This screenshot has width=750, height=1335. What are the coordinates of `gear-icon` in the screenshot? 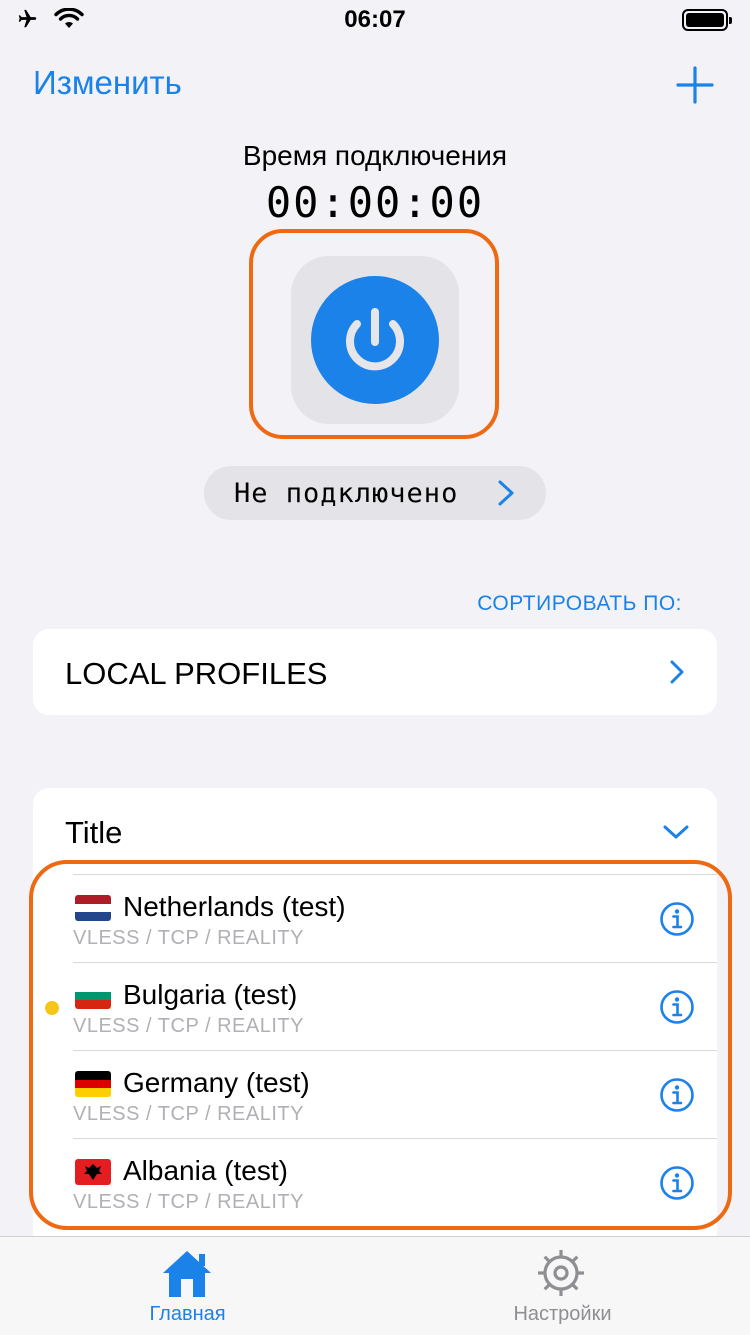 It's located at (561, 1273).